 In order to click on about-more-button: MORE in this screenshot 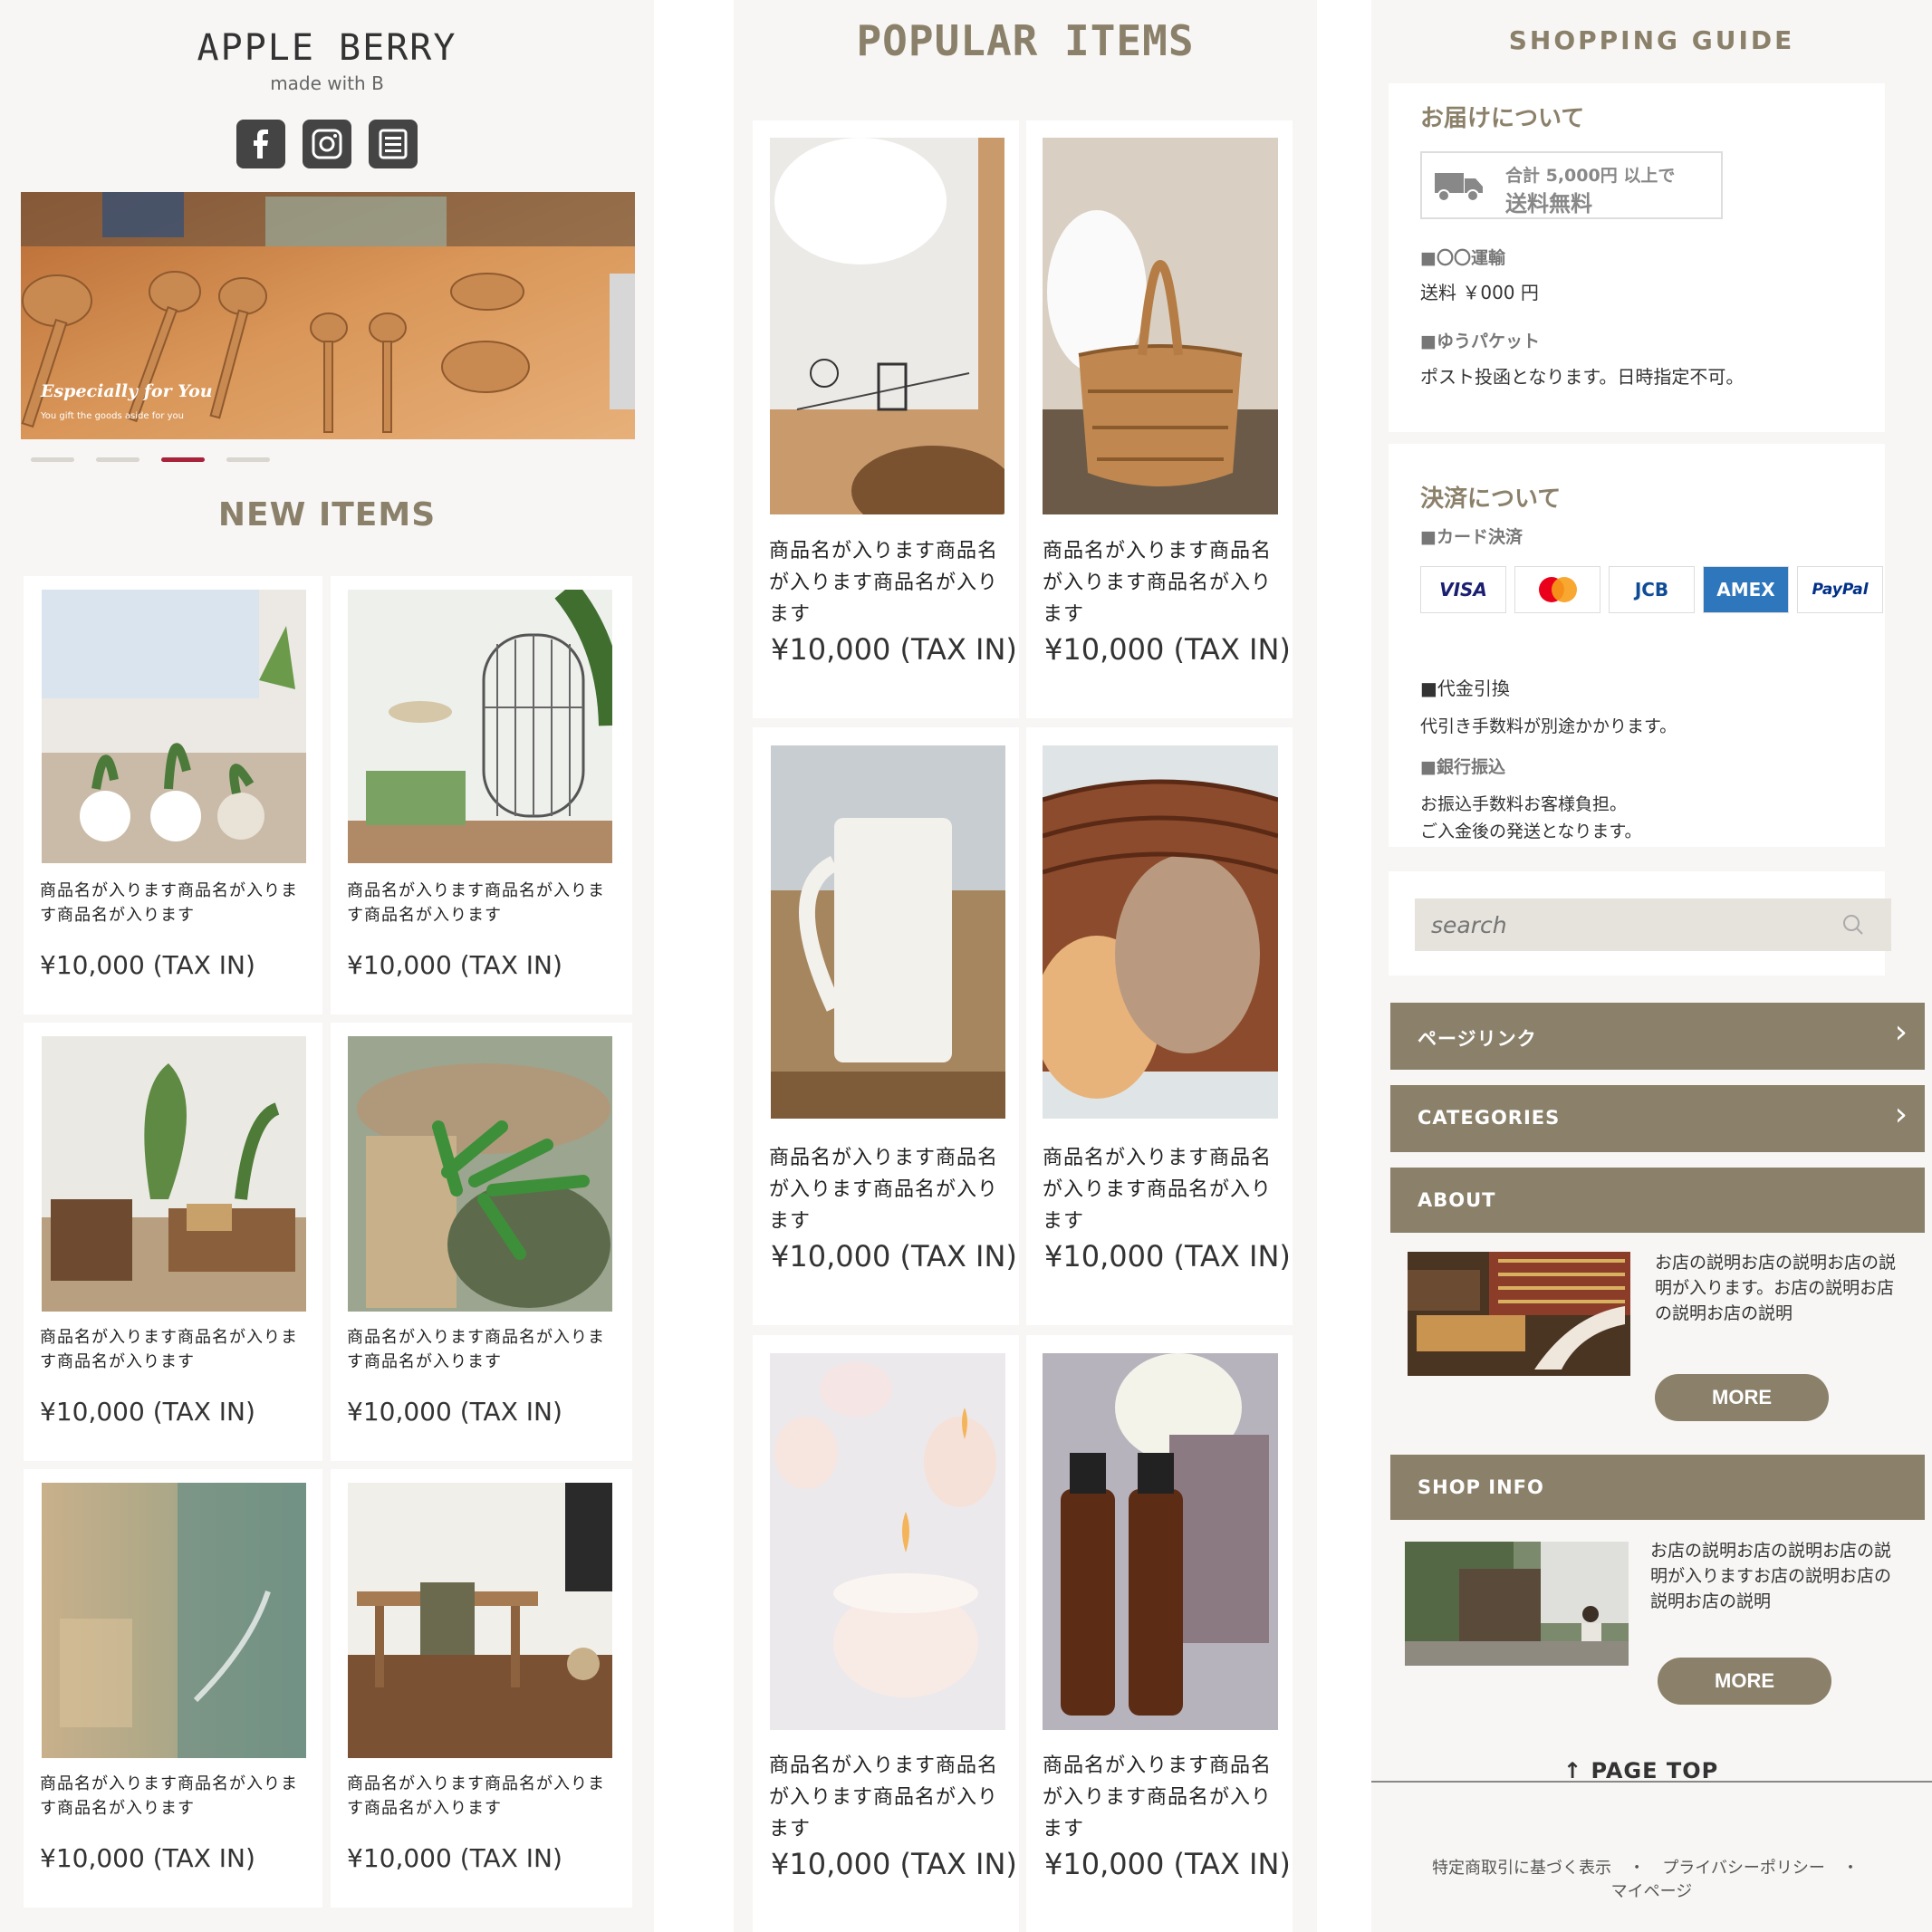, I will do `click(1742, 1397)`.